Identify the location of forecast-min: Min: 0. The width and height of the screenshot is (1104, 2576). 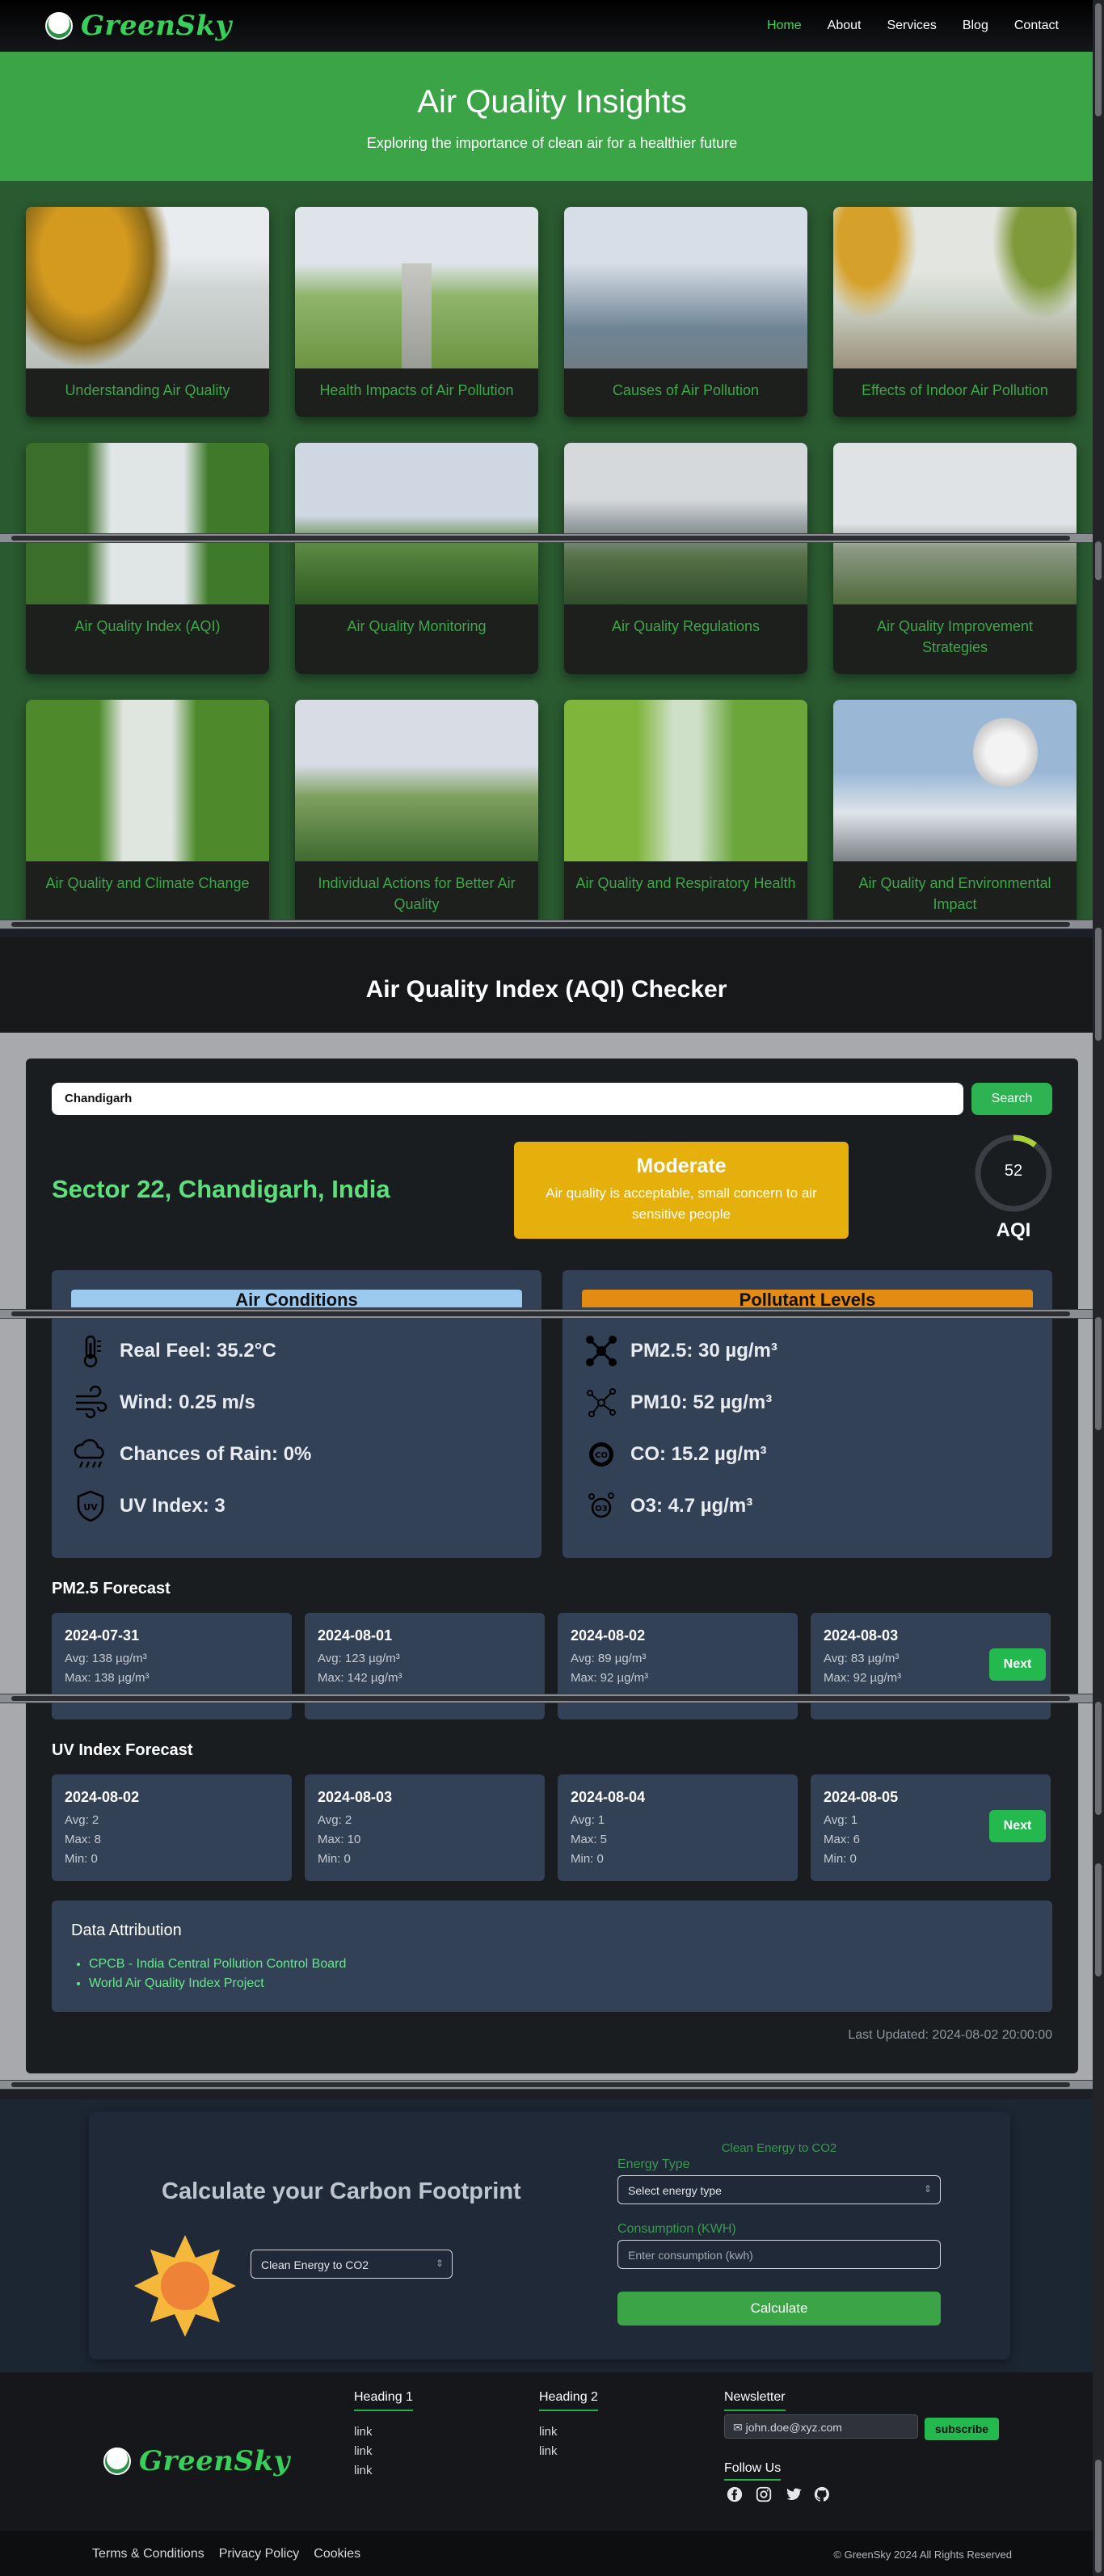
(587, 1859).